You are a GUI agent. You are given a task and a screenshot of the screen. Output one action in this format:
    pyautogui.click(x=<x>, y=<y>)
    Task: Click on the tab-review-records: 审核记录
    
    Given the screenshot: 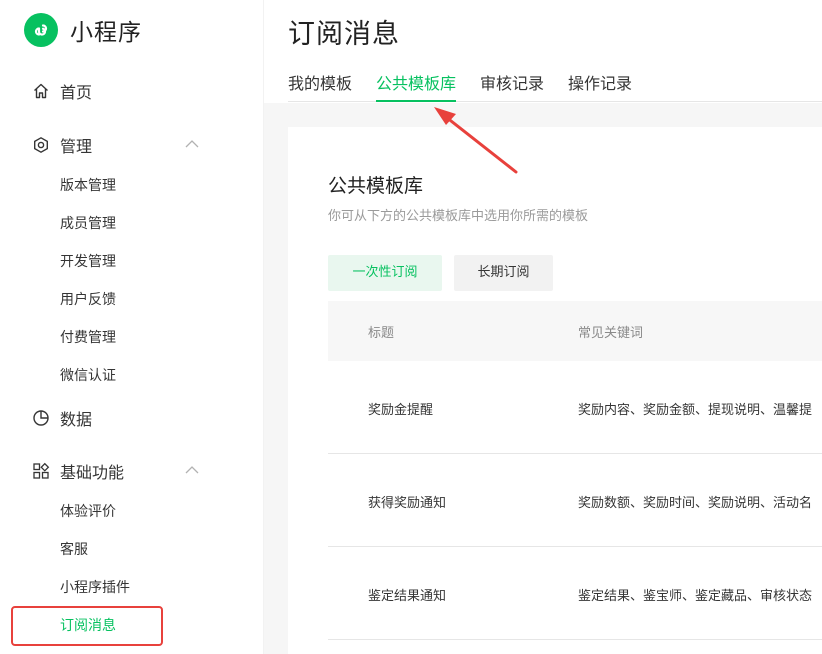 What is the action you would take?
    pyautogui.click(x=512, y=86)
    